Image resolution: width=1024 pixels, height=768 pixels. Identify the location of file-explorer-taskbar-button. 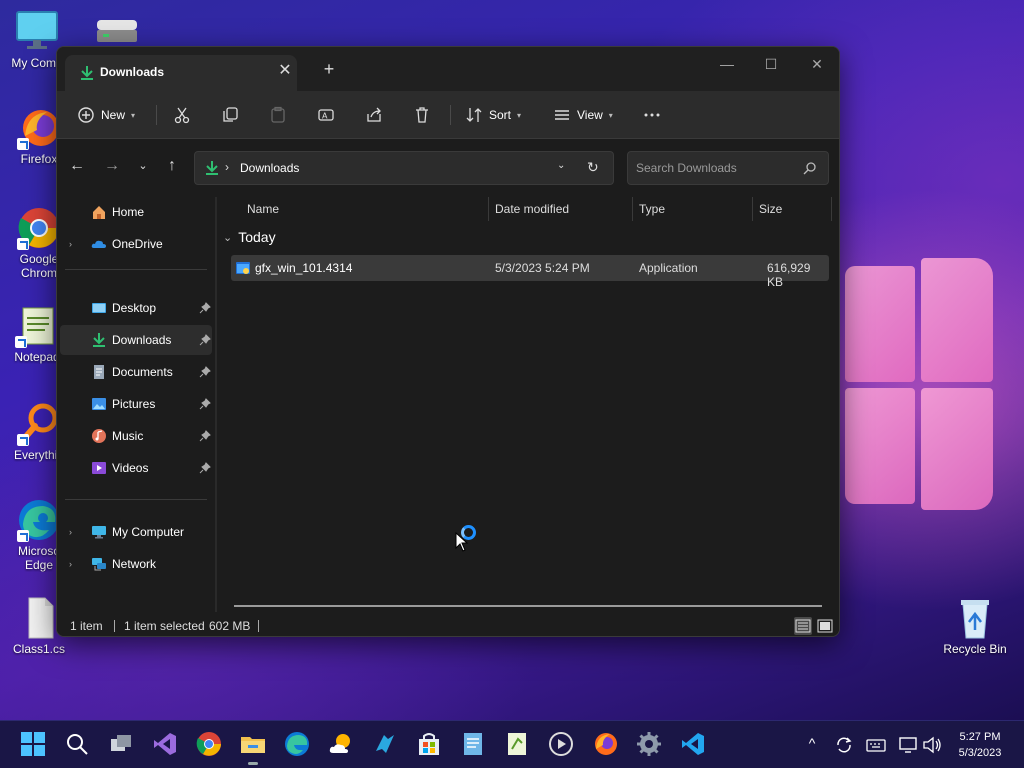
(253, 748).